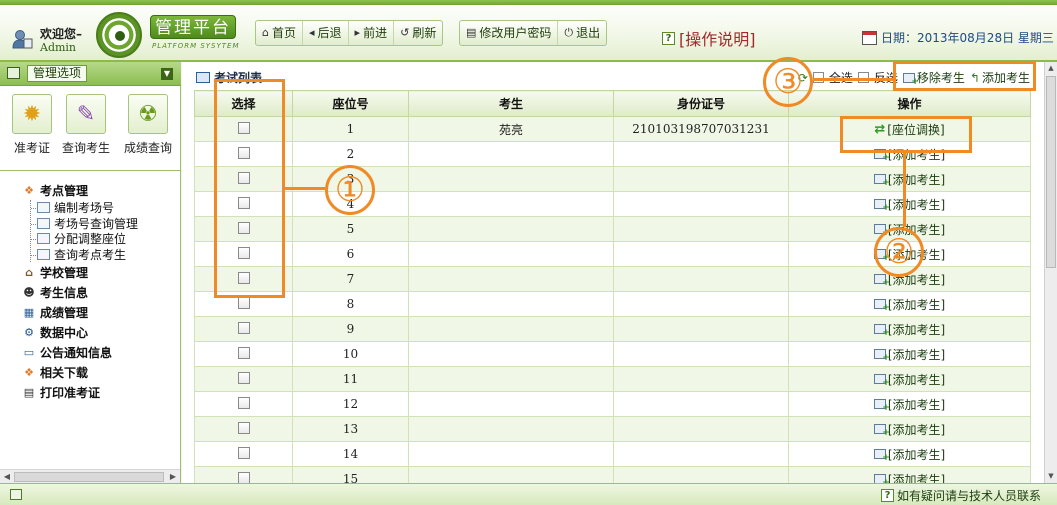  I want to click on download-icon: ❖, so click(29, 372).